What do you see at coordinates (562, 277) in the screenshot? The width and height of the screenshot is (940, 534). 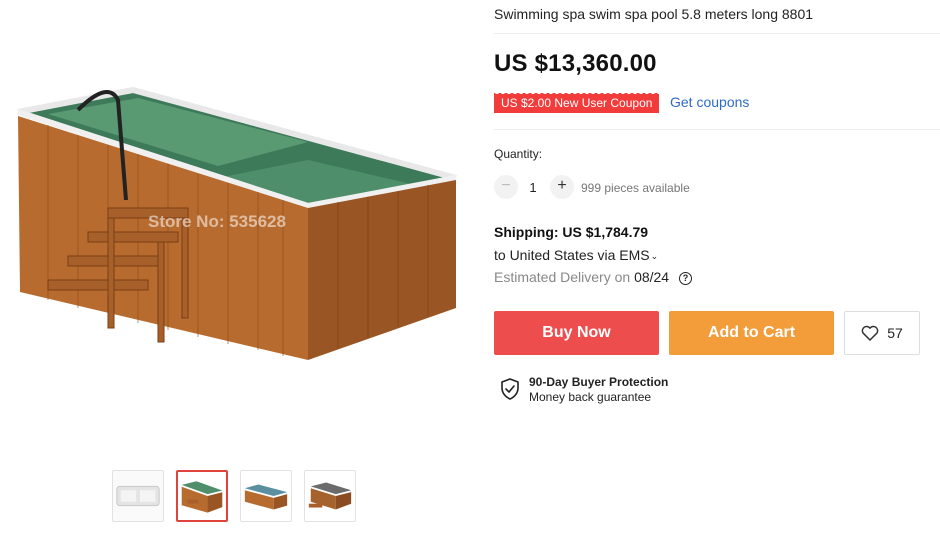 I see `delivery-label: Estimated Delivery on` at bounding box center [562, 277].